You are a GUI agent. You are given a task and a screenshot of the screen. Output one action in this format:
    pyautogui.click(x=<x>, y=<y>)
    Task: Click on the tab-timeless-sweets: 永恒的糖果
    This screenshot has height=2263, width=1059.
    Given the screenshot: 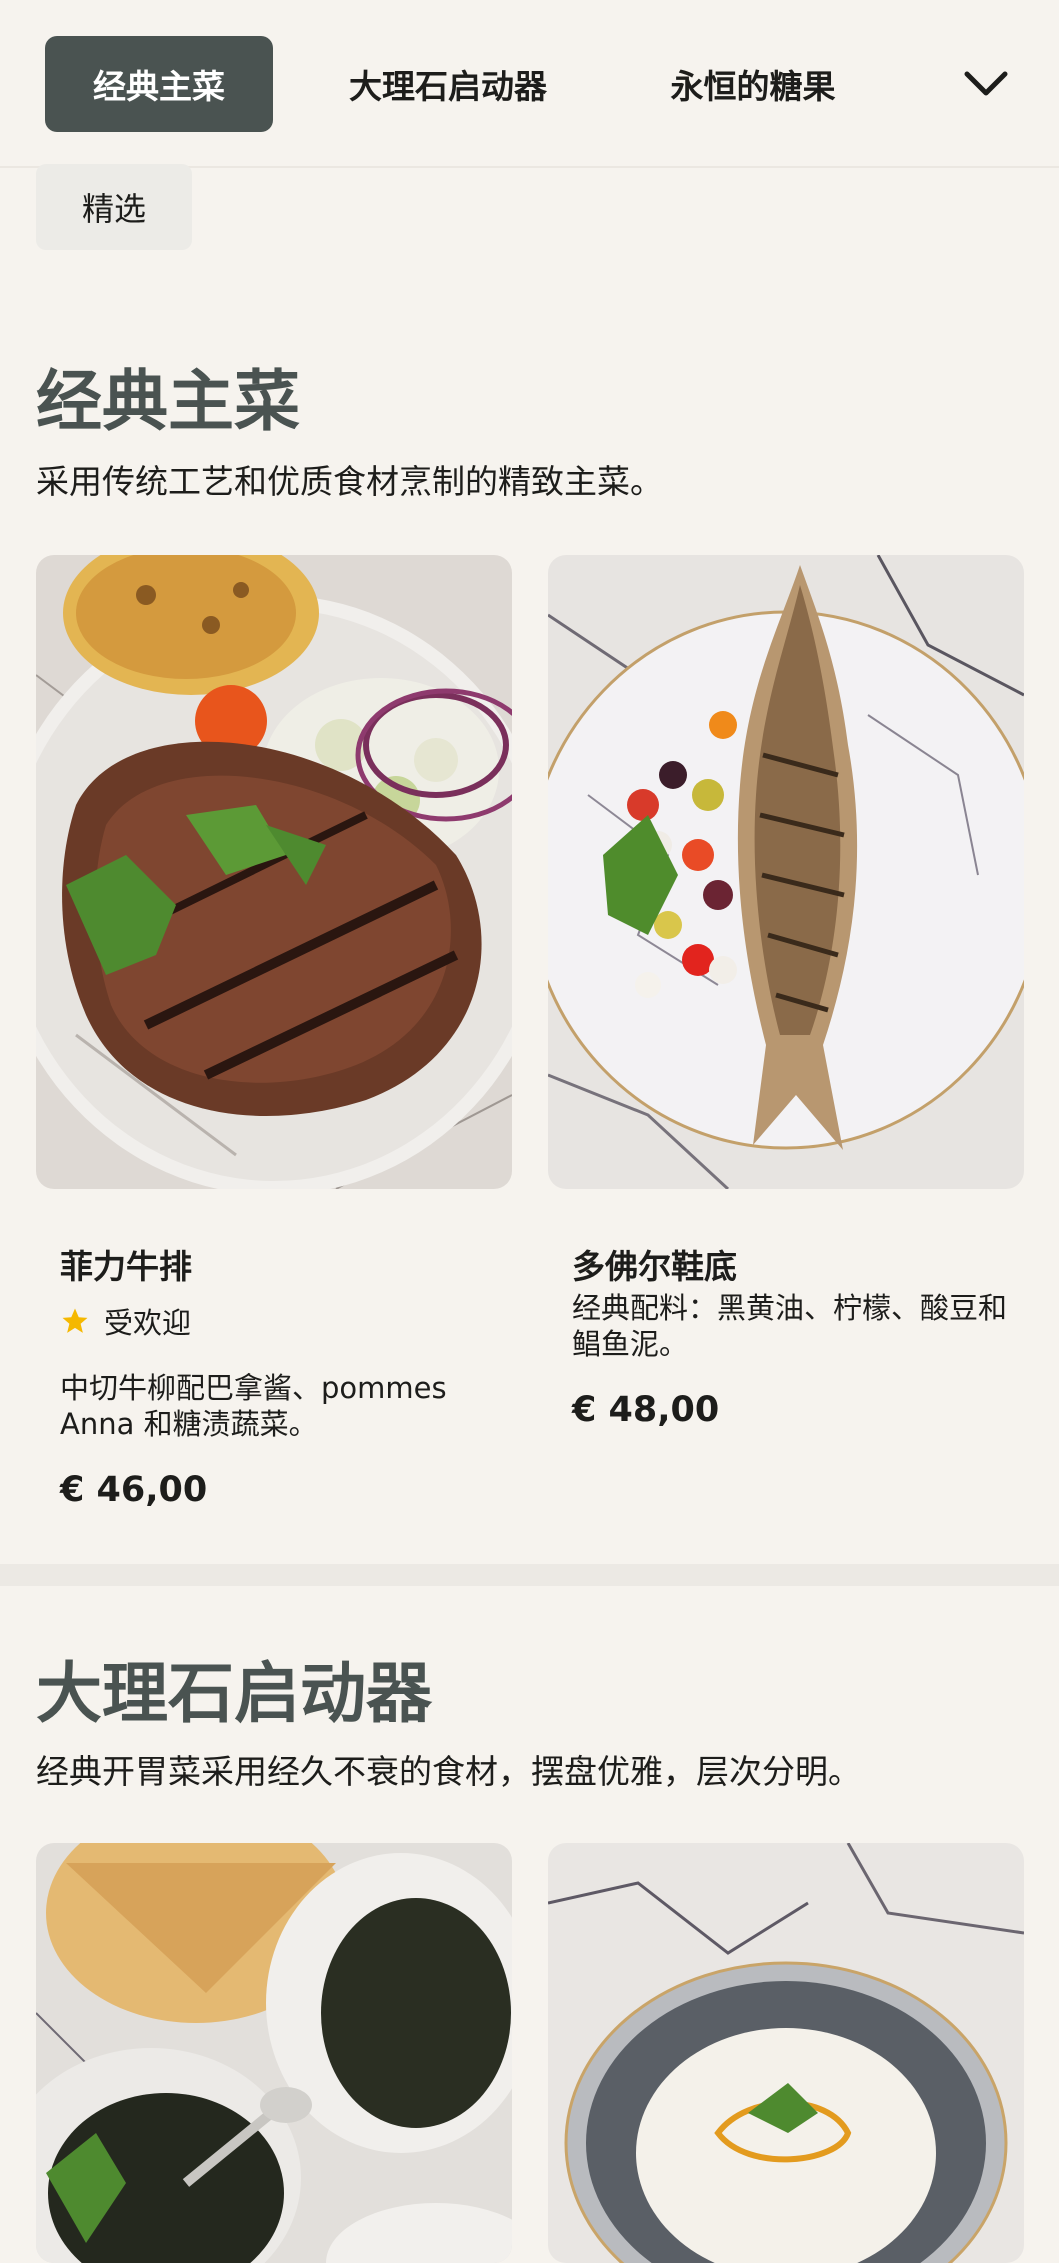 What is the action you would take?
    pyautogui.click(x=753, y=84)
    